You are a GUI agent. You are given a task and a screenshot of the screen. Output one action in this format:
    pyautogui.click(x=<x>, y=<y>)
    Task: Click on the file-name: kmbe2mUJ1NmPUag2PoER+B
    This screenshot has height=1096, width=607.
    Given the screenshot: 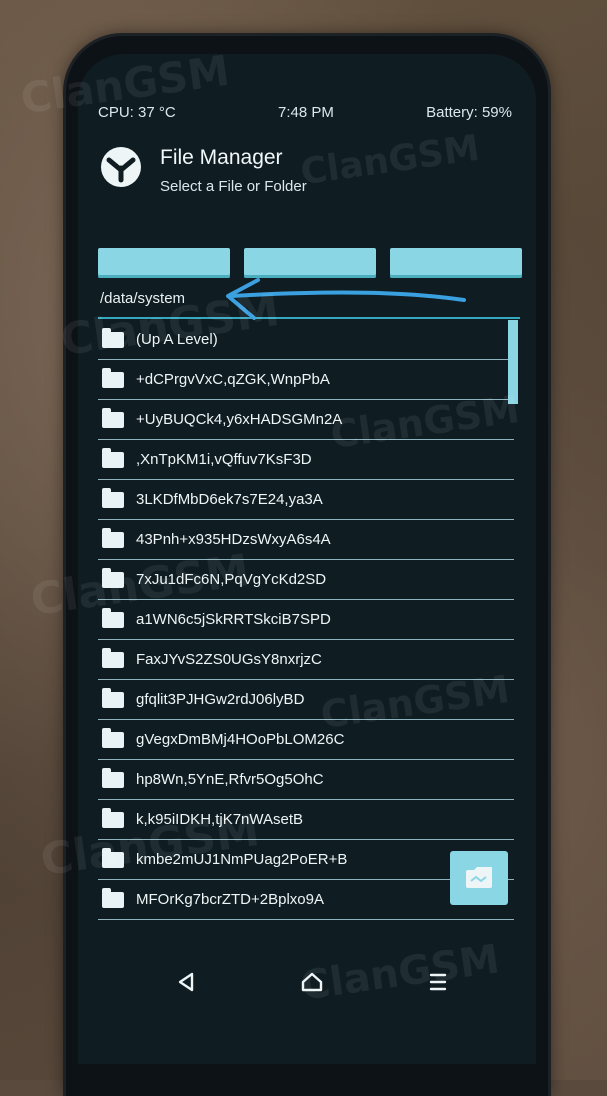 What is the action you would take?
    pyautogui.click(x=241, y=859)
    